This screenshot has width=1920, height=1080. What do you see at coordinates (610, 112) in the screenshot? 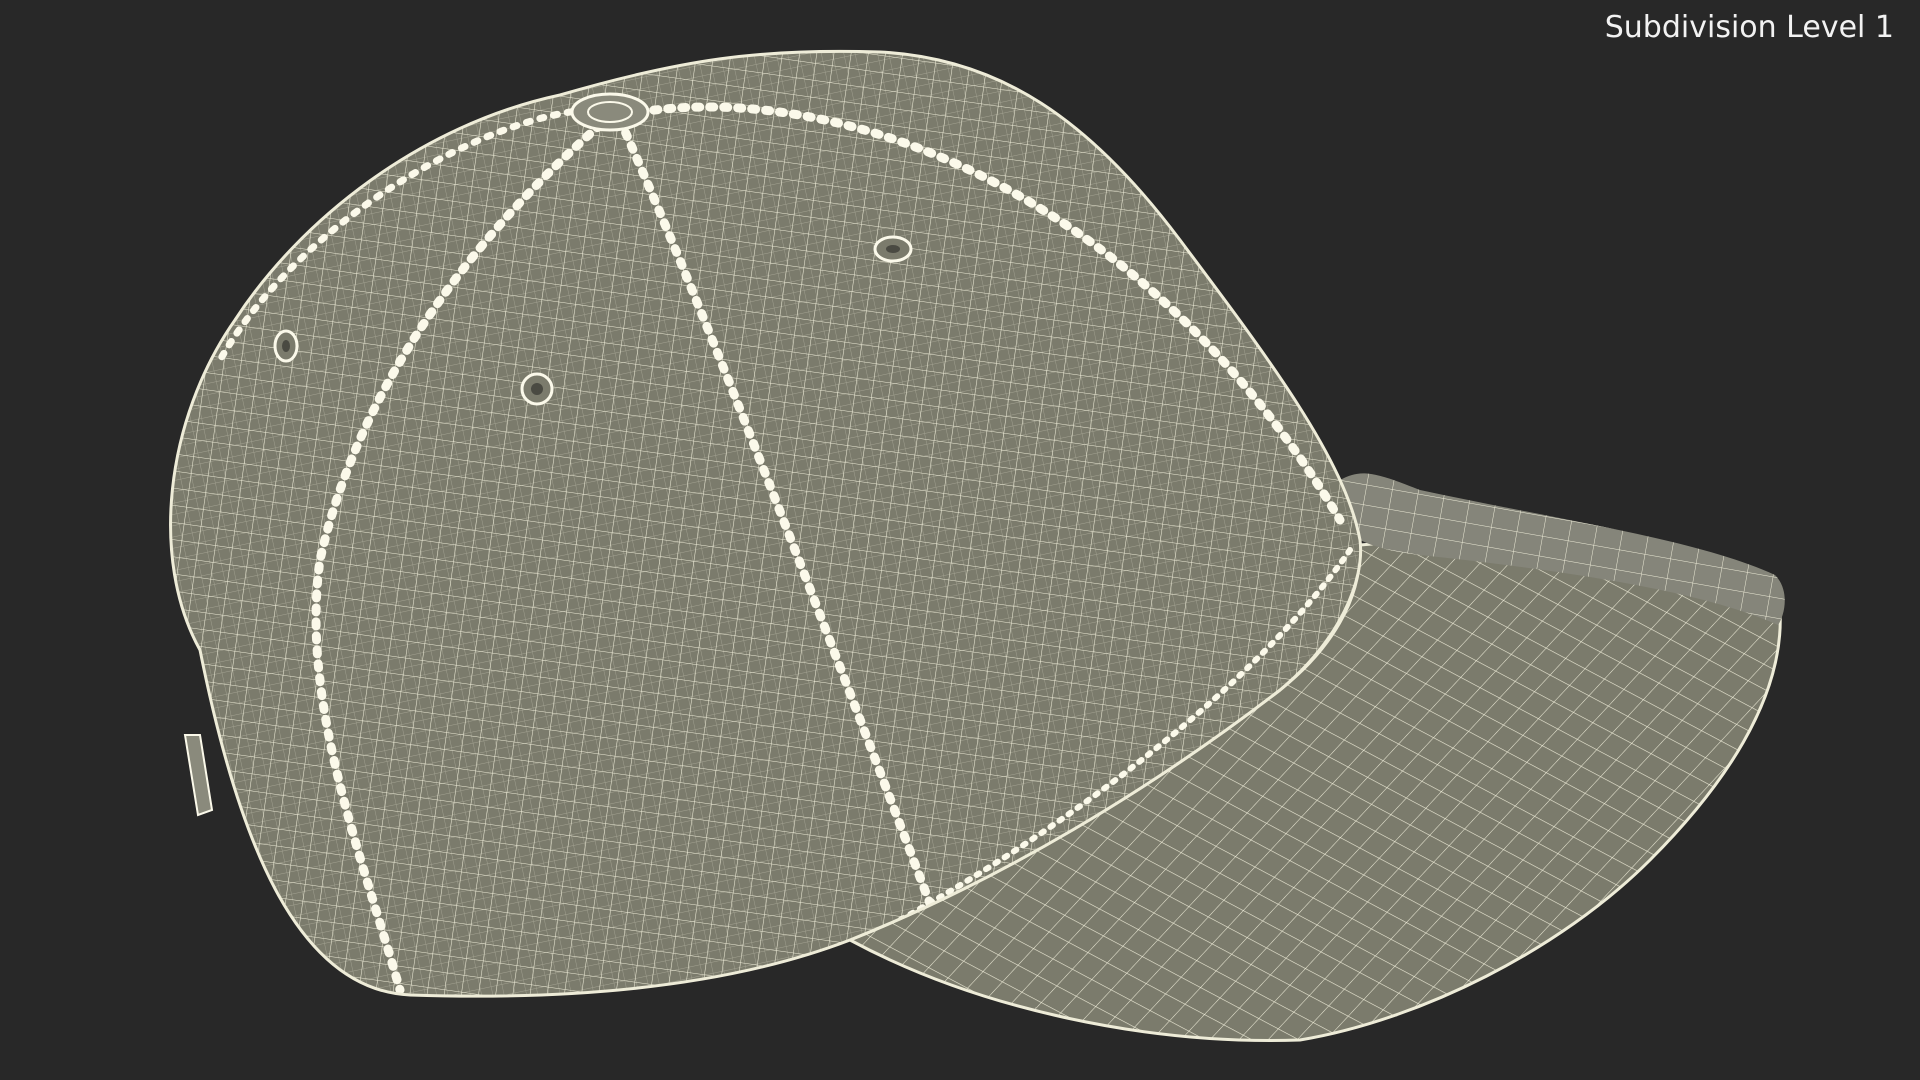
I see `top-button` at bounding box center [610, 112].